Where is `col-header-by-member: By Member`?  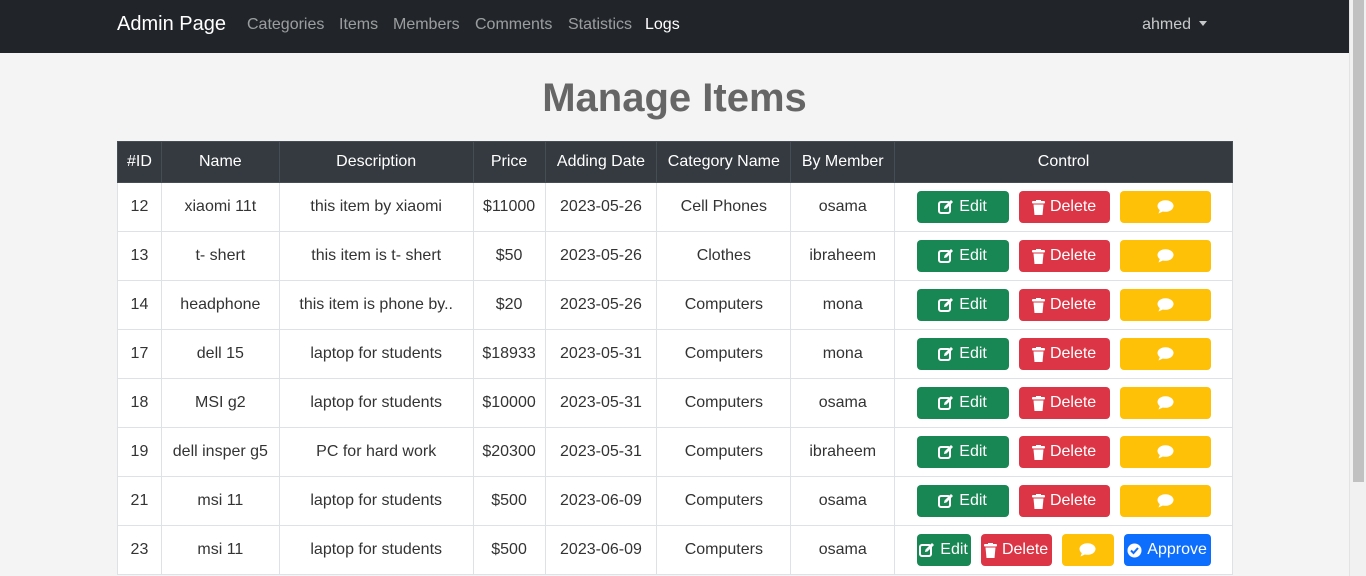
col-header-by-member: By Member is located at coordinates (843, 162).